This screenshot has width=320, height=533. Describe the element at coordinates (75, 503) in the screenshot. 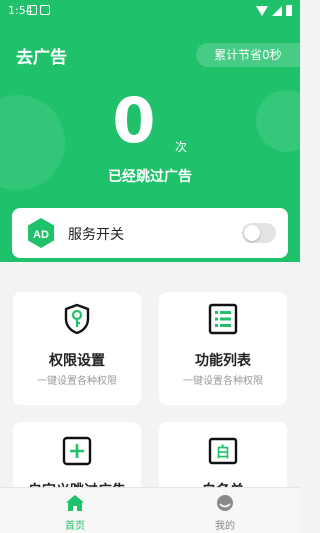

I see `home-icon` at that location.